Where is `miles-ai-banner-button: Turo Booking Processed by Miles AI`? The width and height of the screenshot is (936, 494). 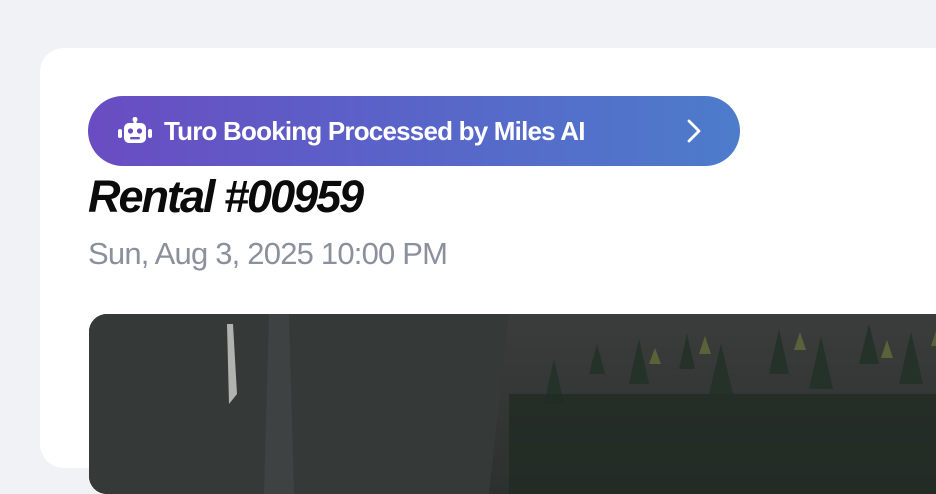 miles-ai-banner-button: Turo Booking Processed by Miles AI is located at coordinates (414, 131).